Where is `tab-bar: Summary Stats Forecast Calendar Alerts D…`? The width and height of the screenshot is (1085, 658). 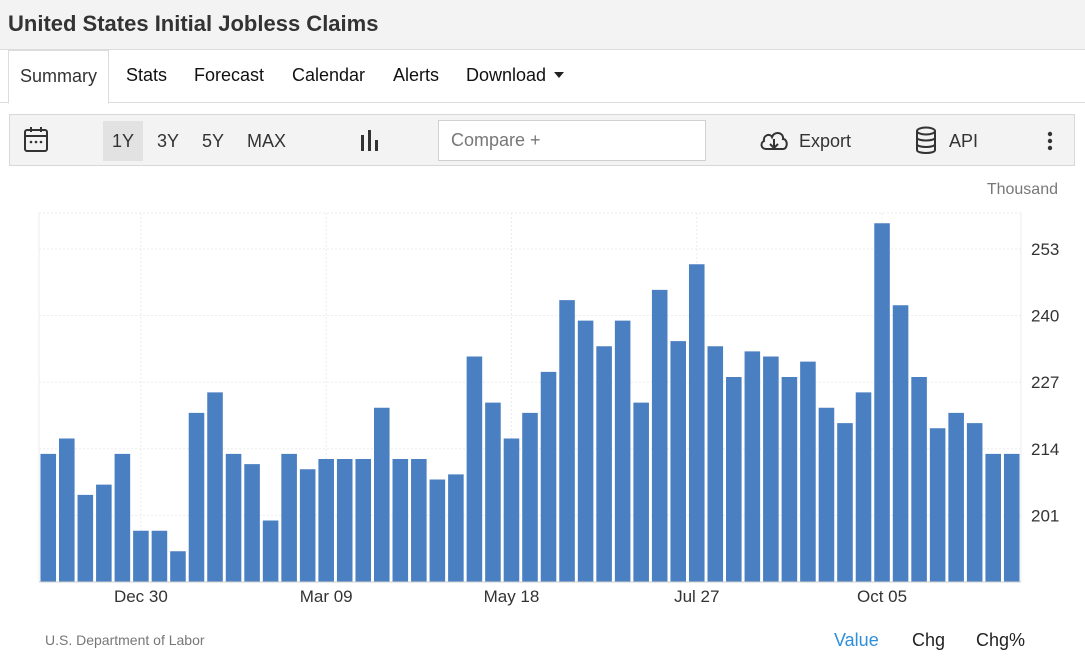 tab-bar: Summary Stats Forecast Calendar Alerts D… is located at coordinates (542, 77).